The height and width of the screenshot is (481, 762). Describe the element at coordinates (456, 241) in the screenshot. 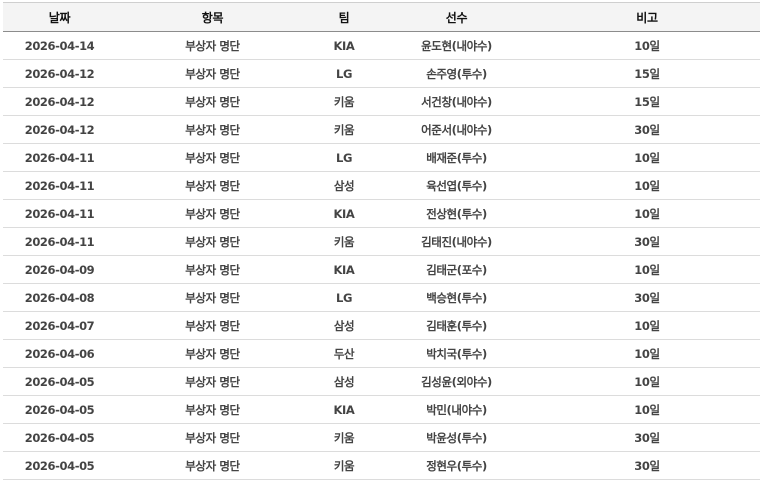

I see `cell-player: 김태진(내야수)` at that location.